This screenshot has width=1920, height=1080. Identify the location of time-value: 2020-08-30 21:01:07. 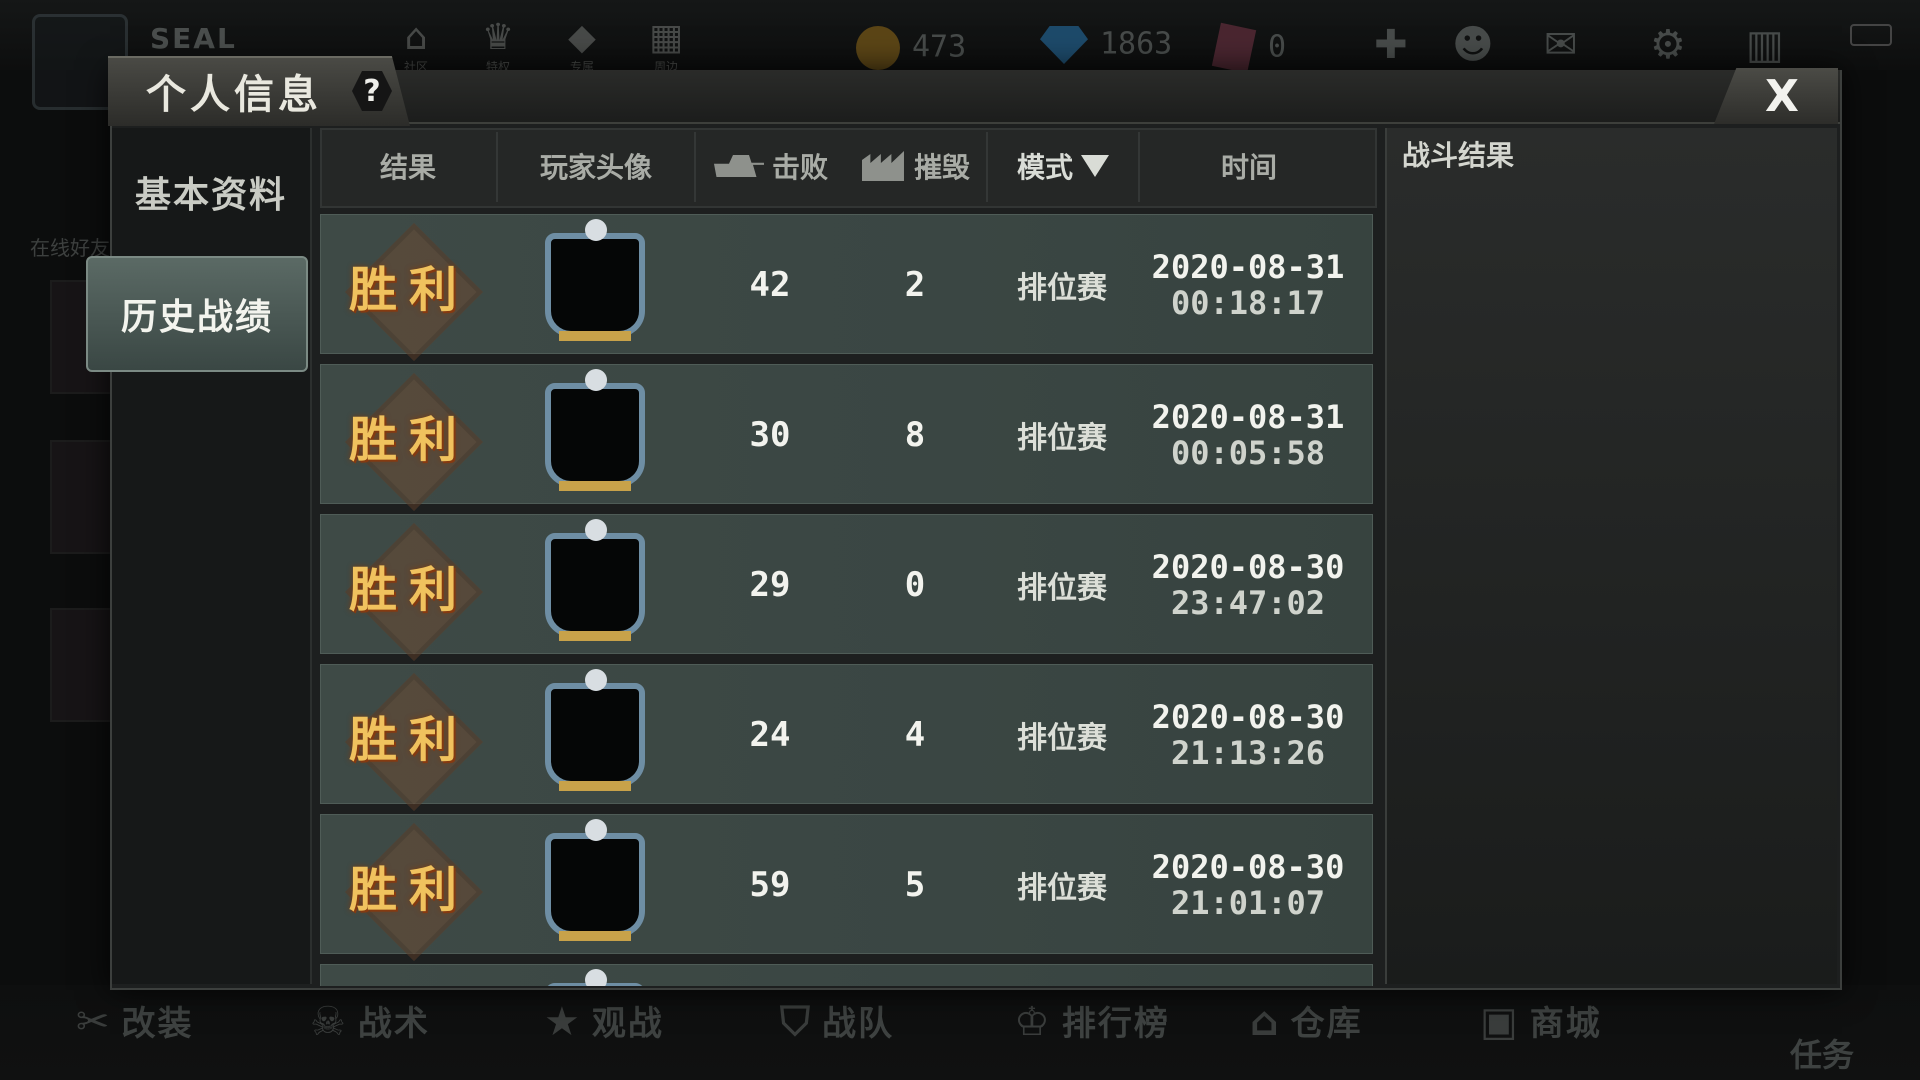
(1248, 885).